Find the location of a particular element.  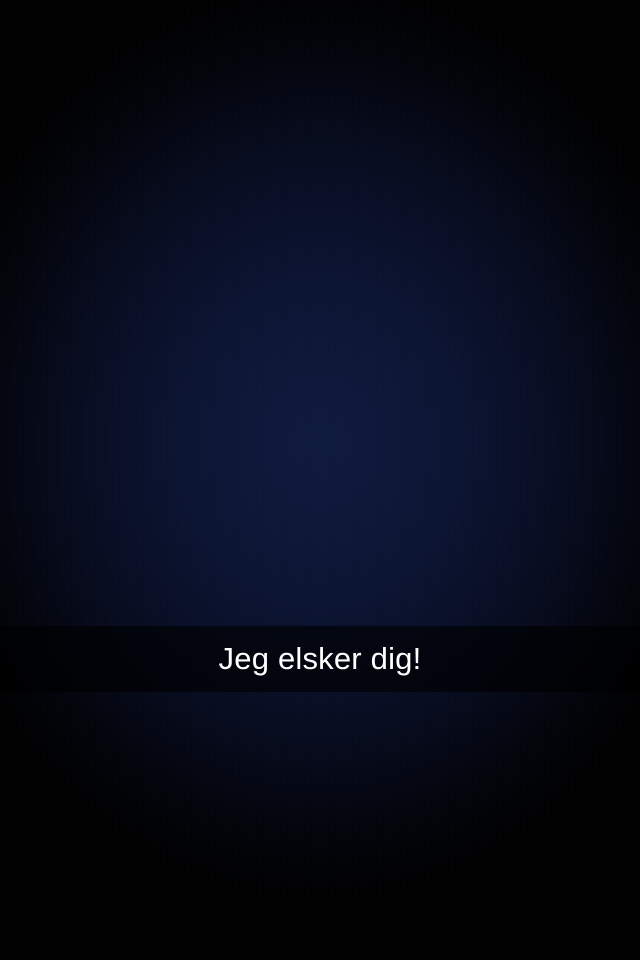

caption-bar: Jeg elsker dig! is located at coordinates (320, 659).